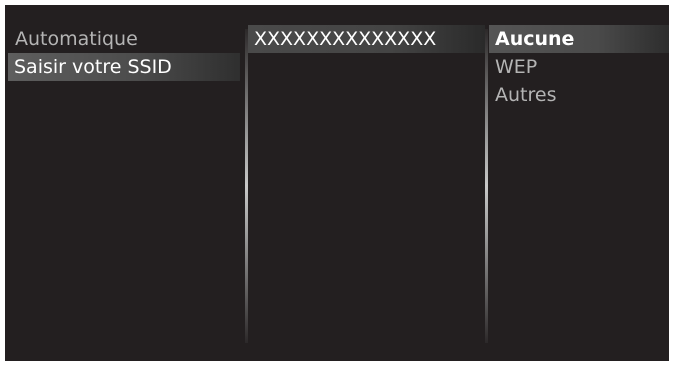  I want to click on ssid-input-field: XXXXXXXXXXXXXX, so click(366, 39).